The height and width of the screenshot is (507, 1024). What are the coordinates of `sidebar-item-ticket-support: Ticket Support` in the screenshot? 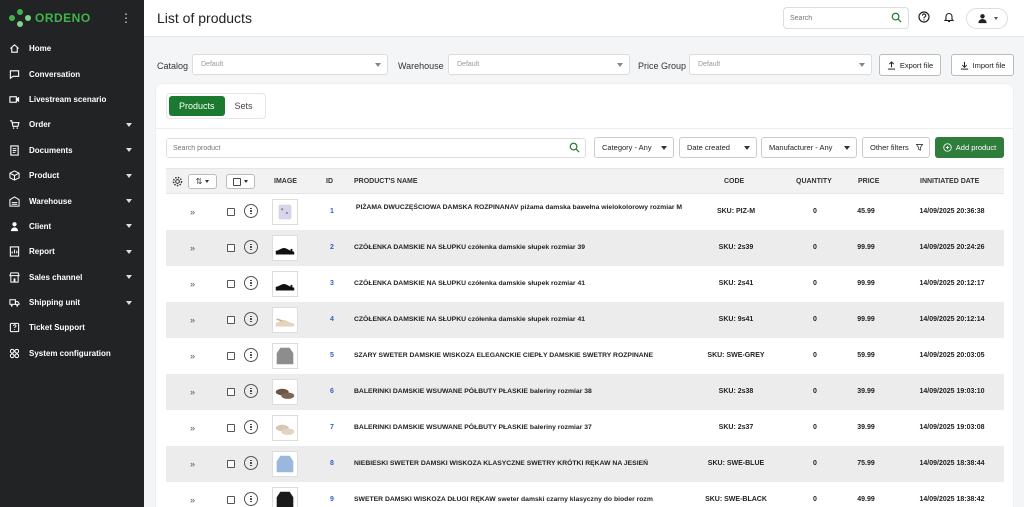 It's located at (72, 327).